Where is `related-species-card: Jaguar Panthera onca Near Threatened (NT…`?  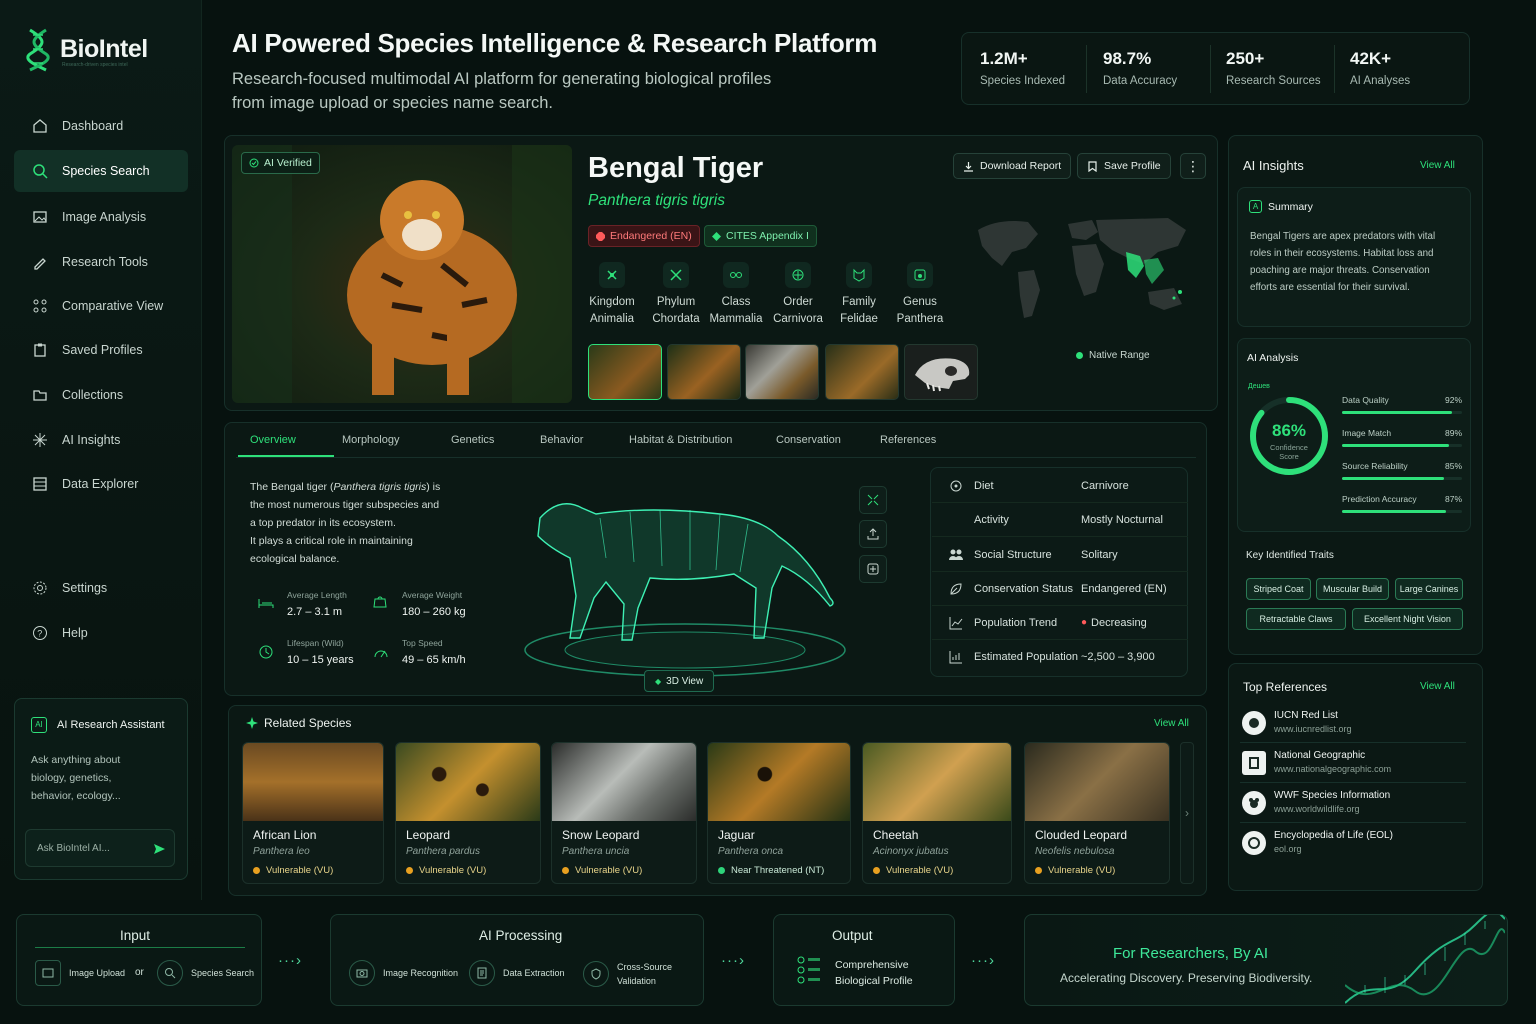
related-species-card: Jaguar Panthera onca Near Threatened (NT… is located at coordinates (779, 813).